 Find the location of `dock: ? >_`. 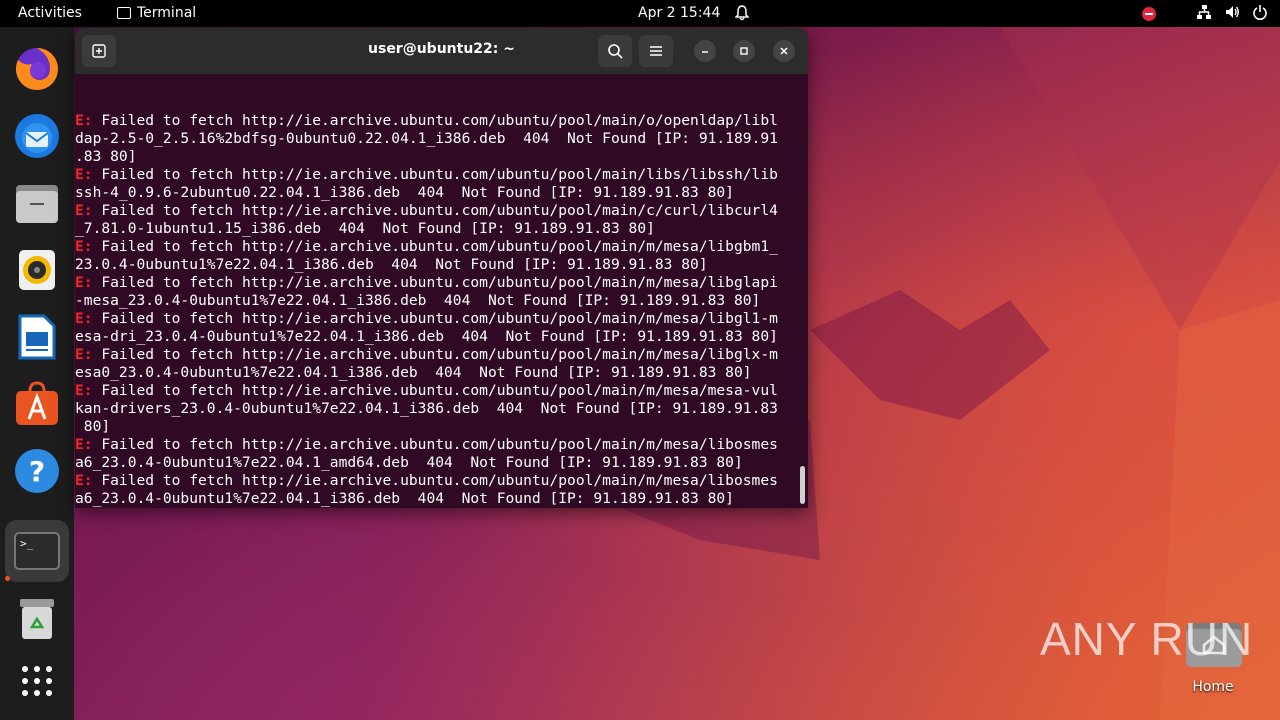

dock: ? >_ is located at coordinates (37, 373).